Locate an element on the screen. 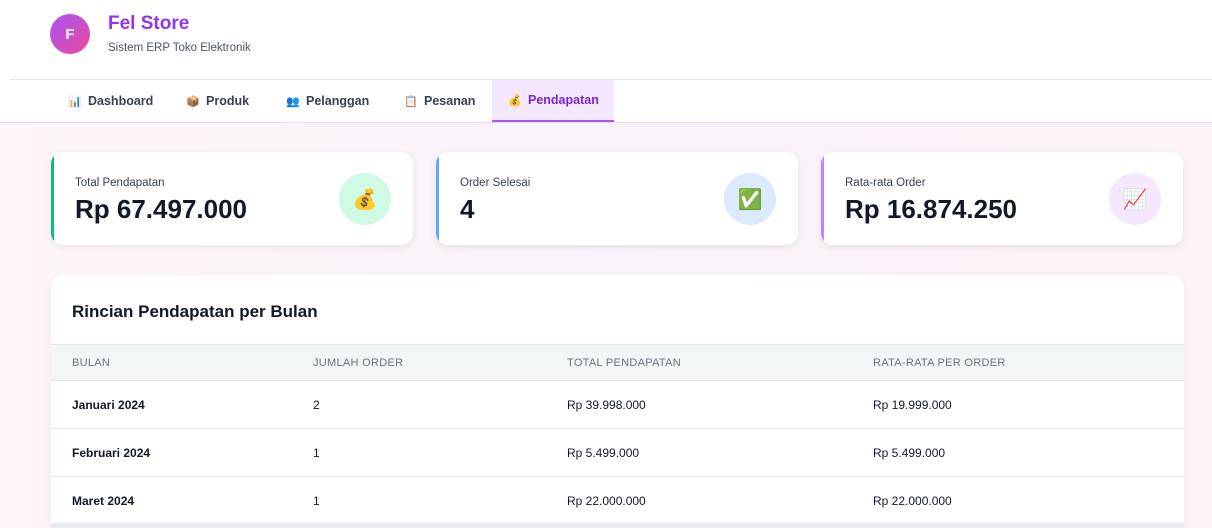 The image size is (1212, 528). cell-rata-rata: Rp 19.999.000 is located at coordinates (912, 405).